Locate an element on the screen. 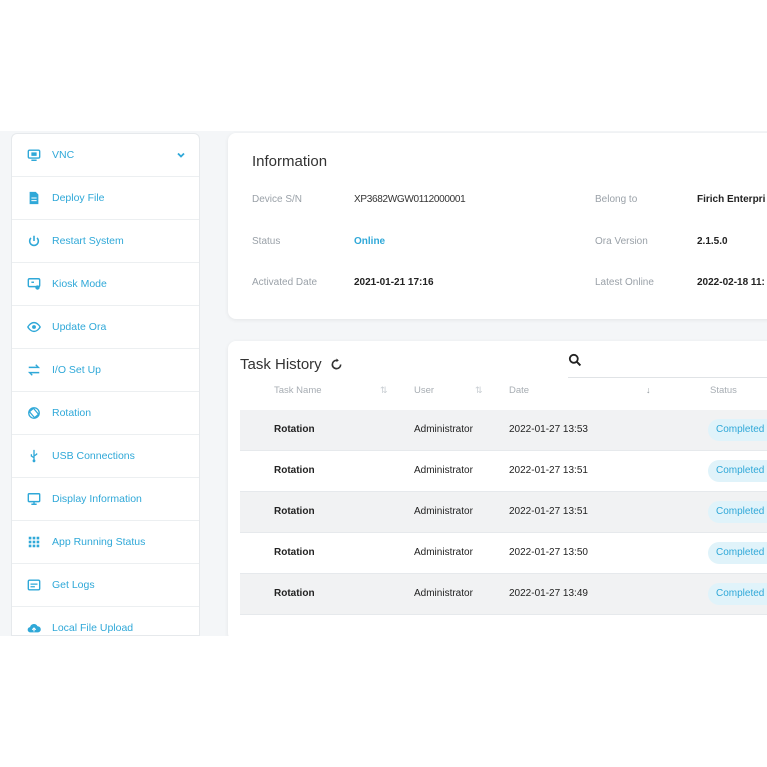  task-history-title: Task History is located at coordinates (281, 364).